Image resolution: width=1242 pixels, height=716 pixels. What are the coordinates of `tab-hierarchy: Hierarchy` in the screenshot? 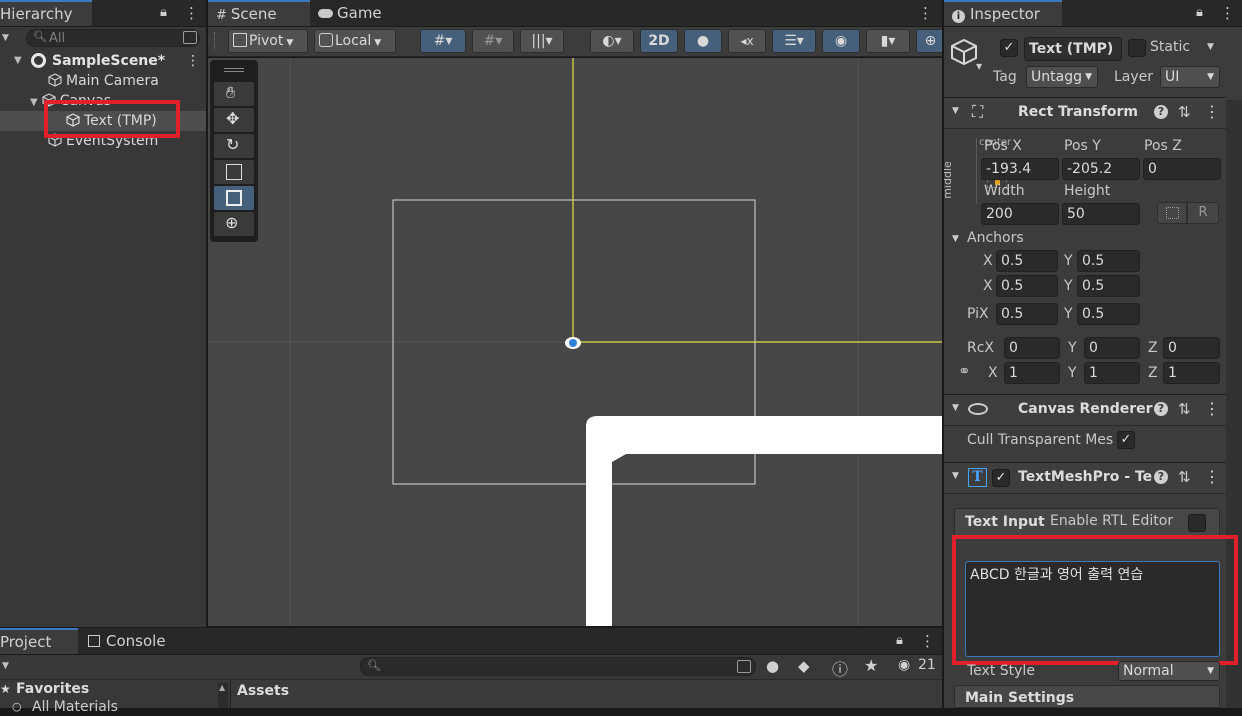 It's located at (46, 13).